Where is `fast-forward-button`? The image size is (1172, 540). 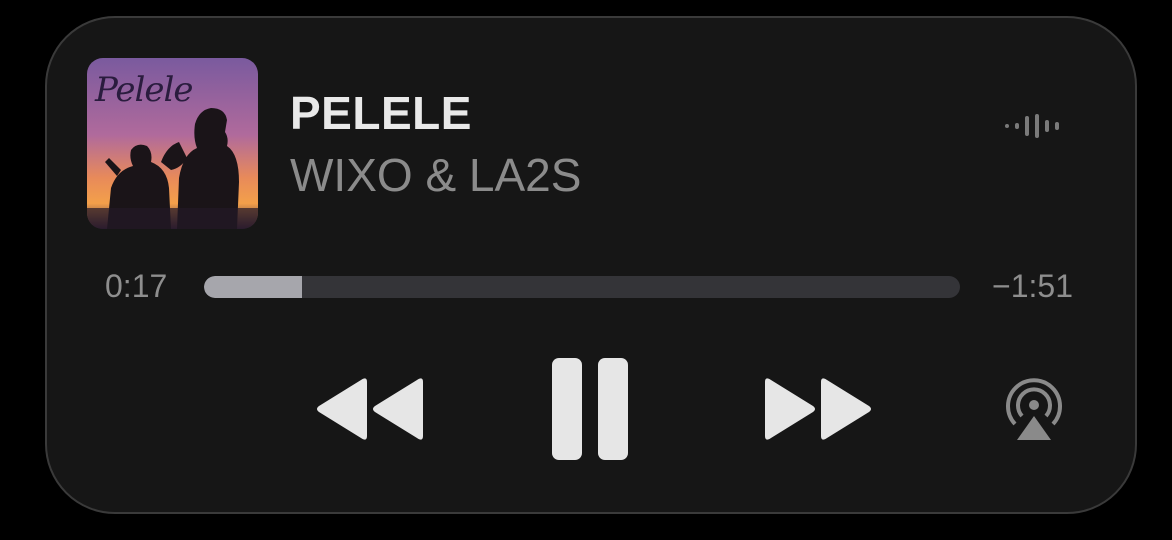 fast-forward-button is located at coordinates (817, 409).